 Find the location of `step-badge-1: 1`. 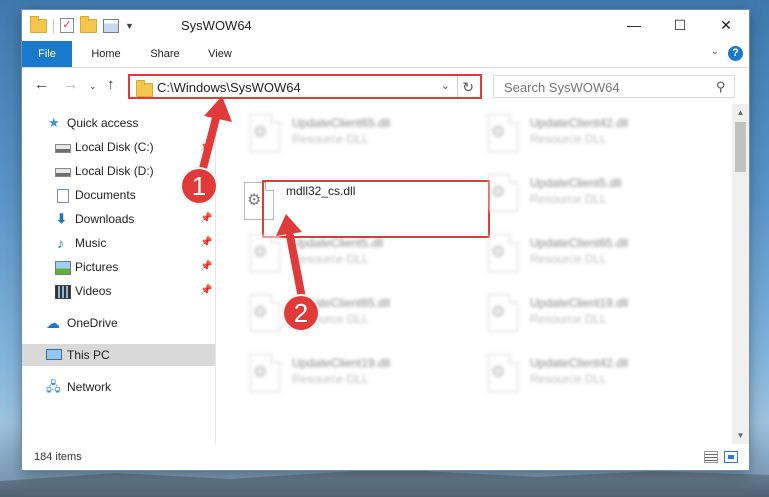

step-badge-1: 1 is located at coordinates (199, 186).